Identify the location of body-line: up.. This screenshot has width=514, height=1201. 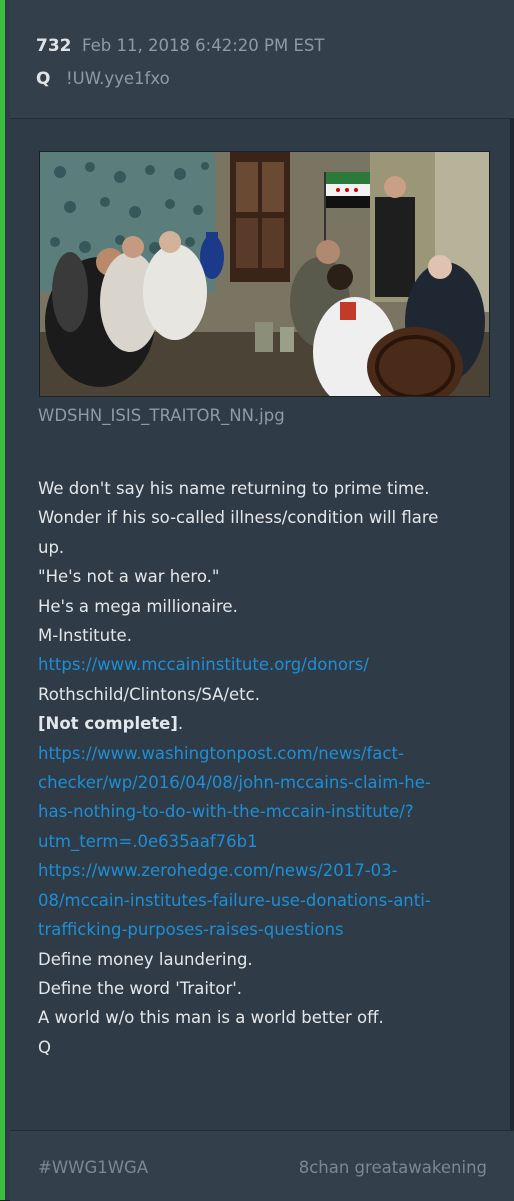
(51, 547).